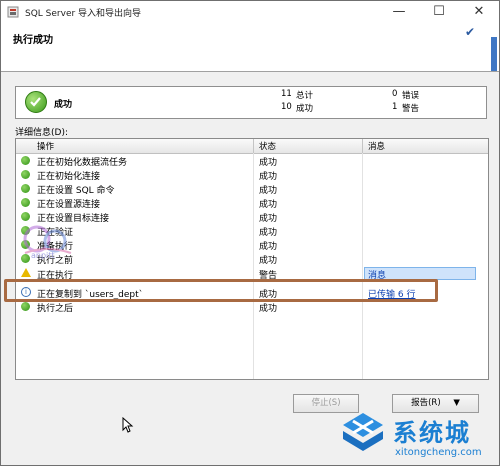  Describe the element at coordinates (395, 107) in the screenshot. I see `warning-count: 1` at that location.